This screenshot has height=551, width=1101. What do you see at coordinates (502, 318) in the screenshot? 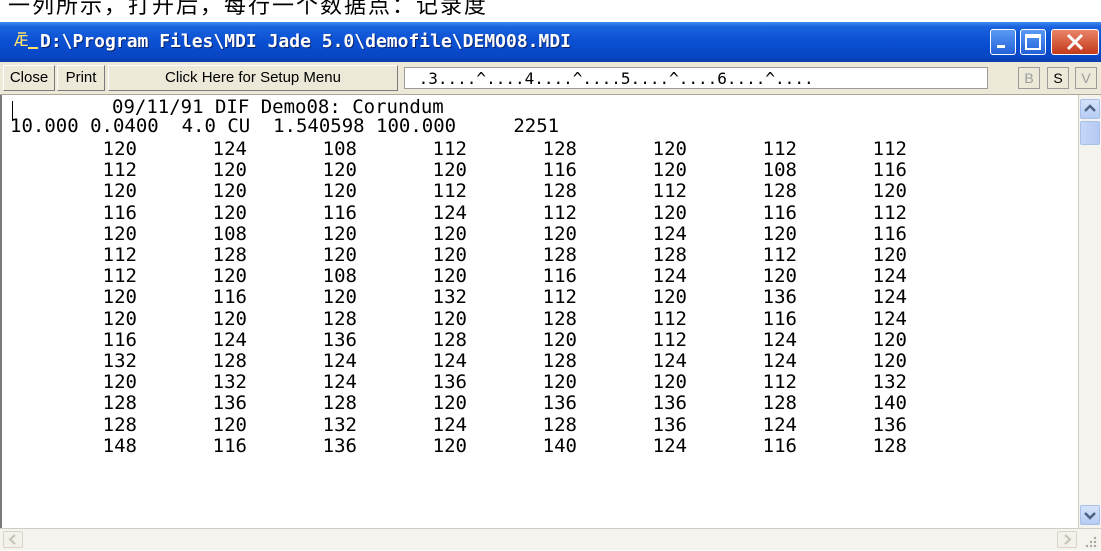
I see `data-row: 120 120 128 120 128 112 116 124` at bounding box center [502, 318].